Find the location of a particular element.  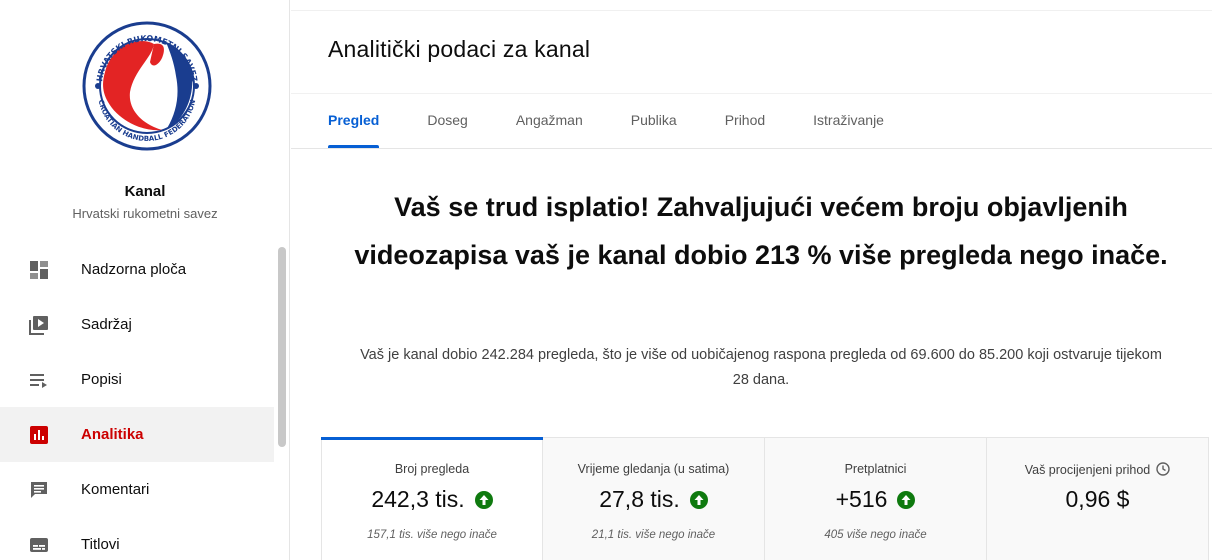

metric-label: Vrijeme gledanja (u satima) is located at coordinates (653, 469).